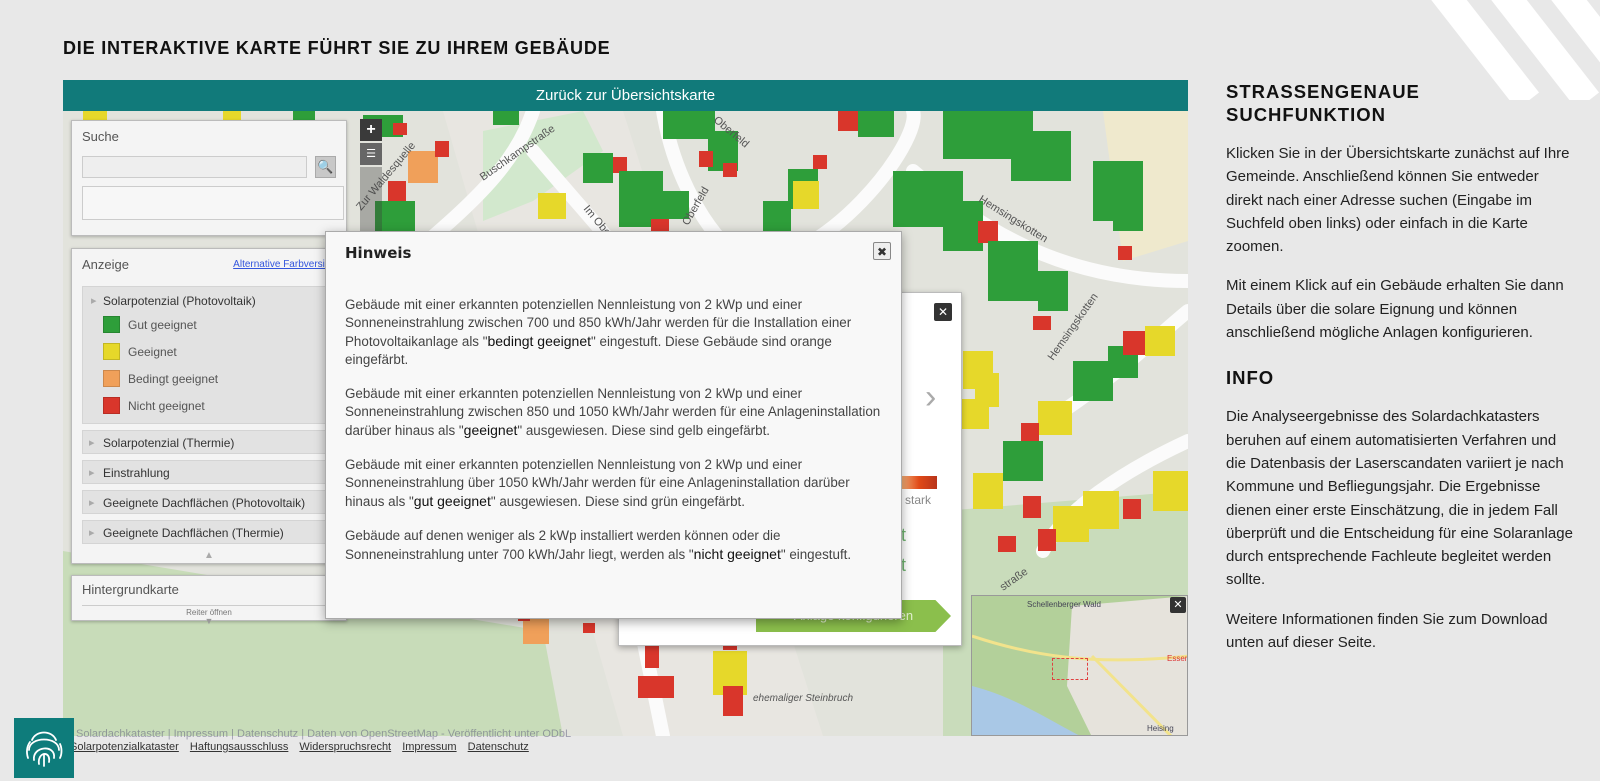 The image size is (1600, 781). What do you see at coordinates (371, 154) in the screenshot?
I see `layers-icon: ☰` at bounding box center [371, 154].